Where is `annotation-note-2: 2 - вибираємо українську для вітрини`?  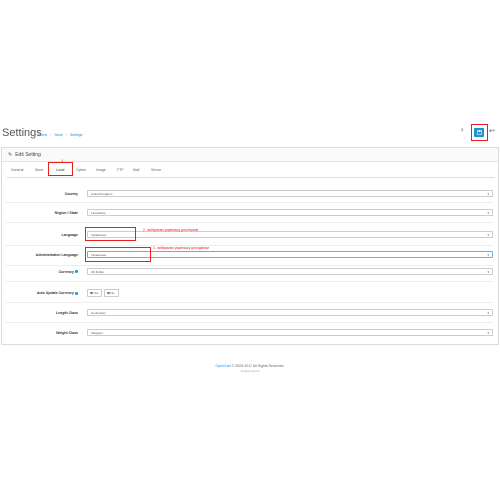 annotation-note-2: 2 - вибираємо українську для вітрини is located at coordinates (171, 230).